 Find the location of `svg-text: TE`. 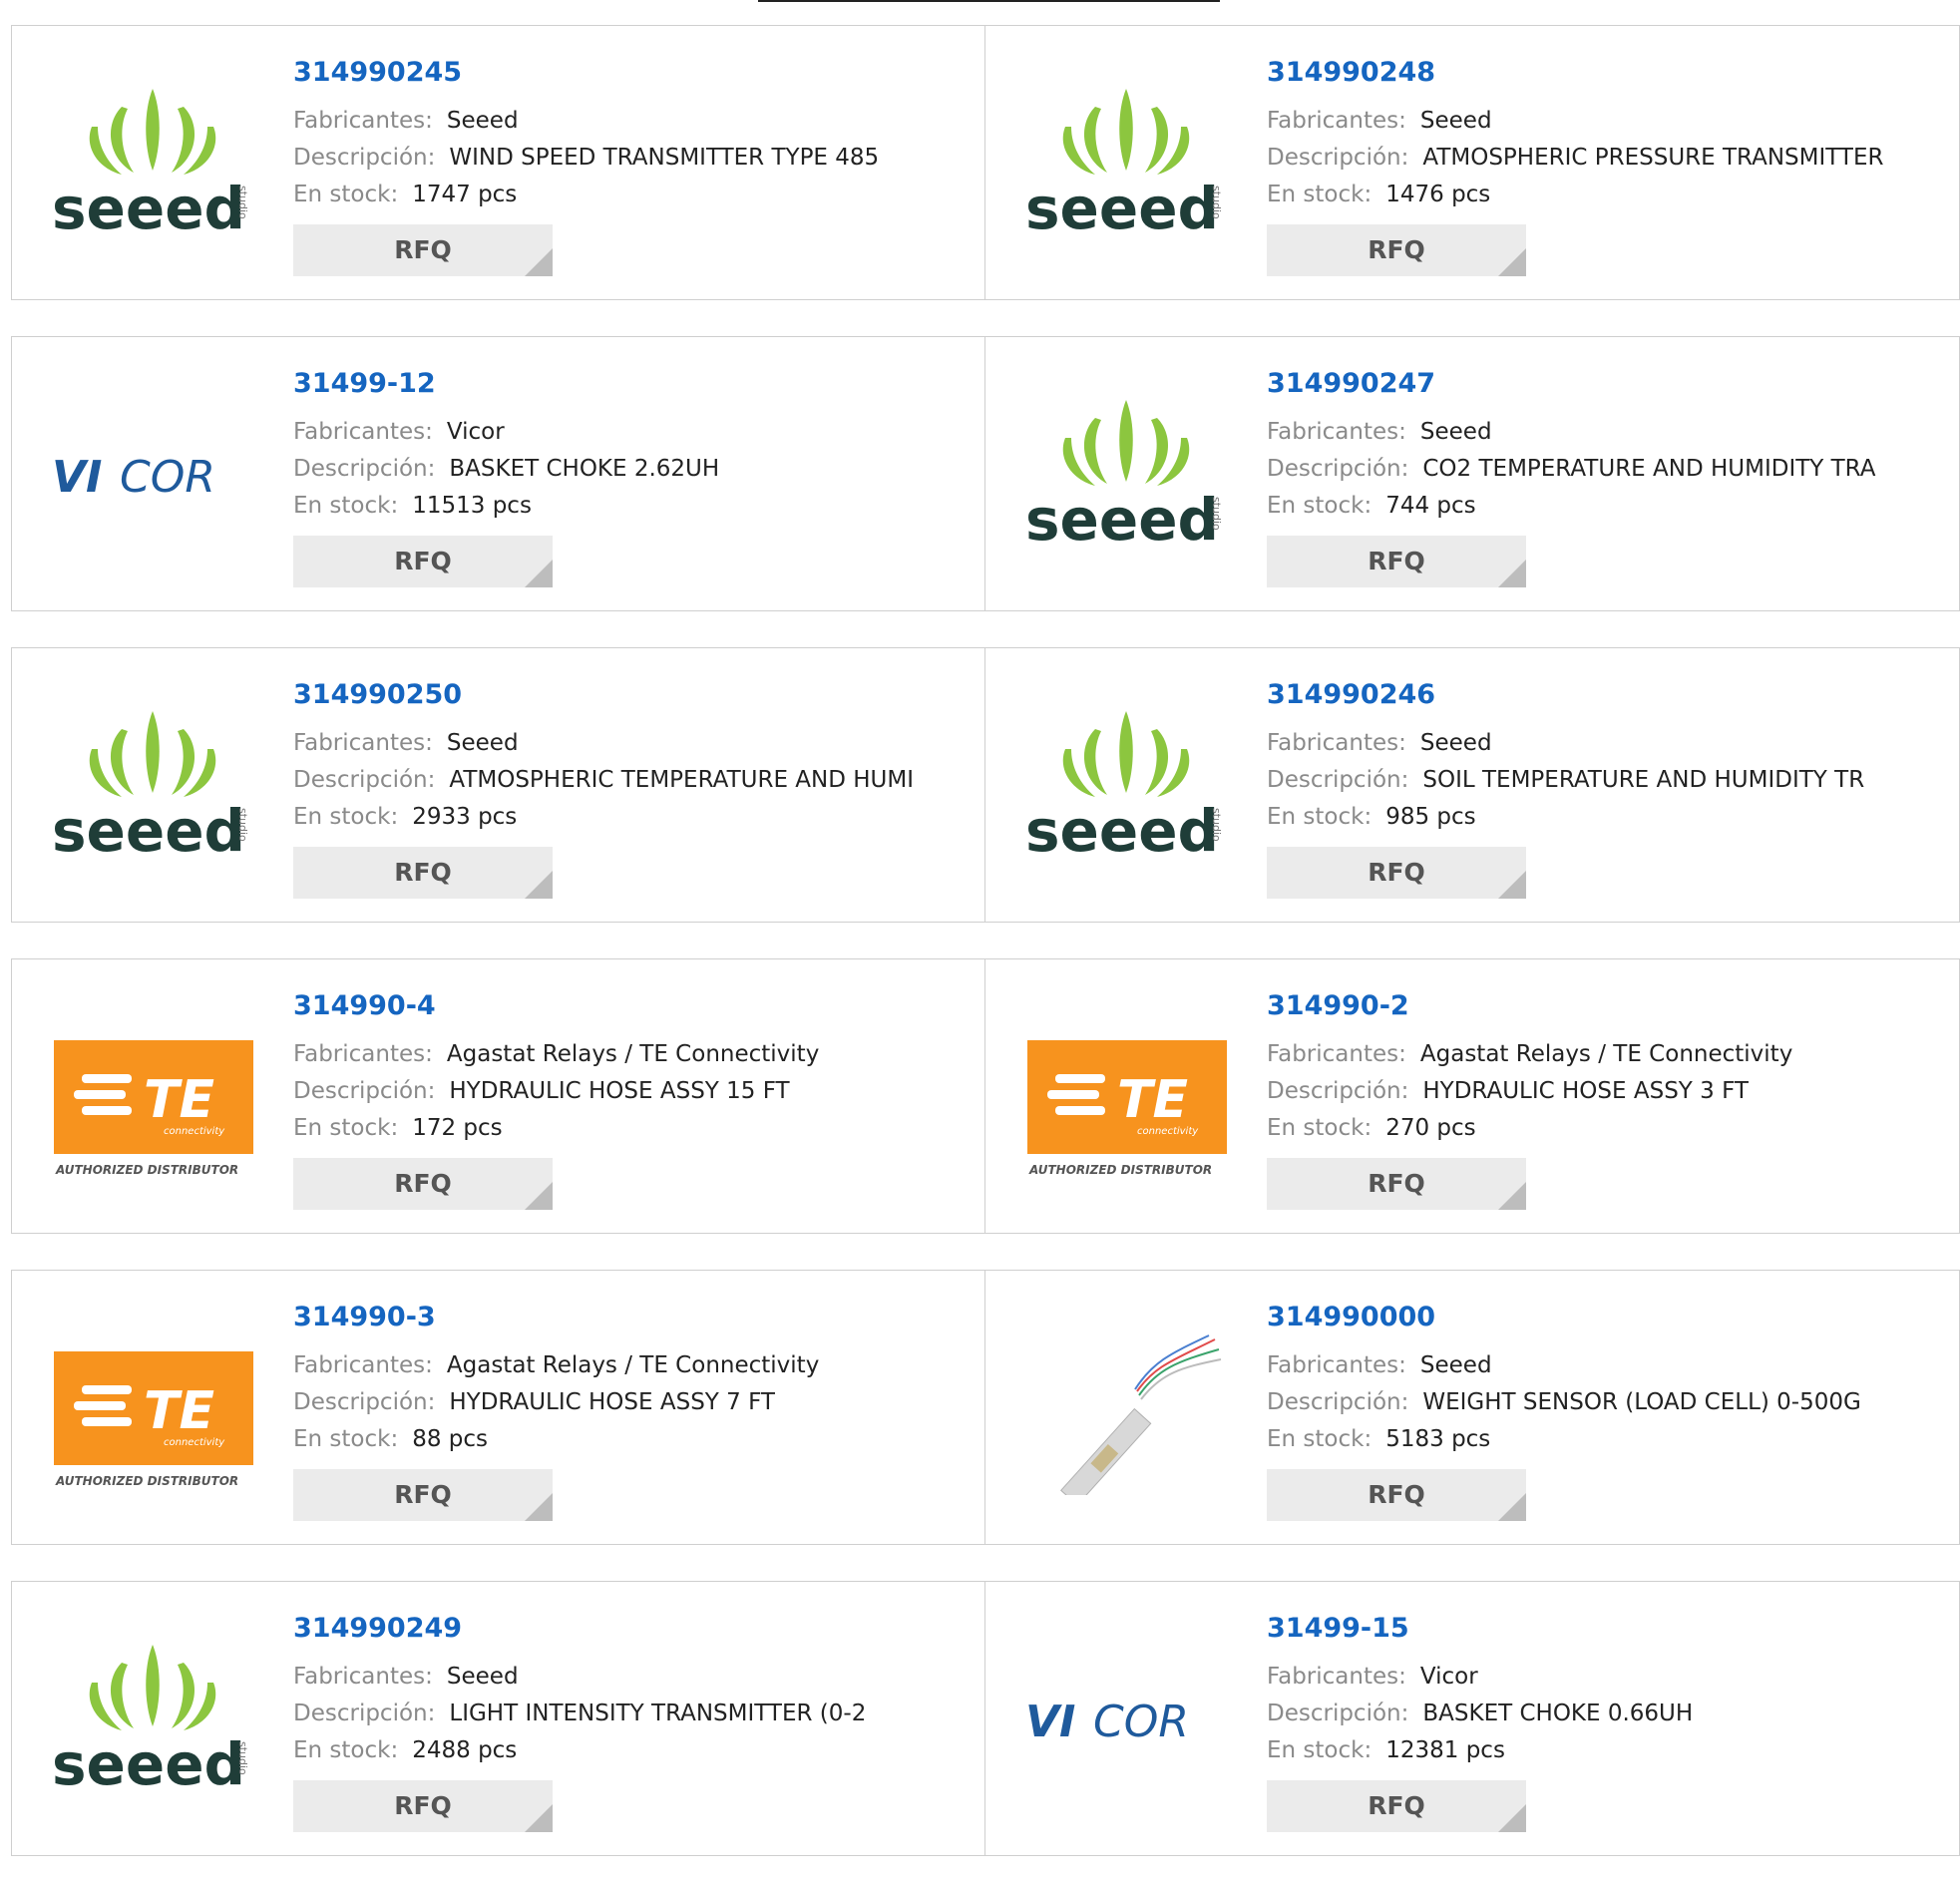

svg-text: TE is located at coordinates (1152, 1100).